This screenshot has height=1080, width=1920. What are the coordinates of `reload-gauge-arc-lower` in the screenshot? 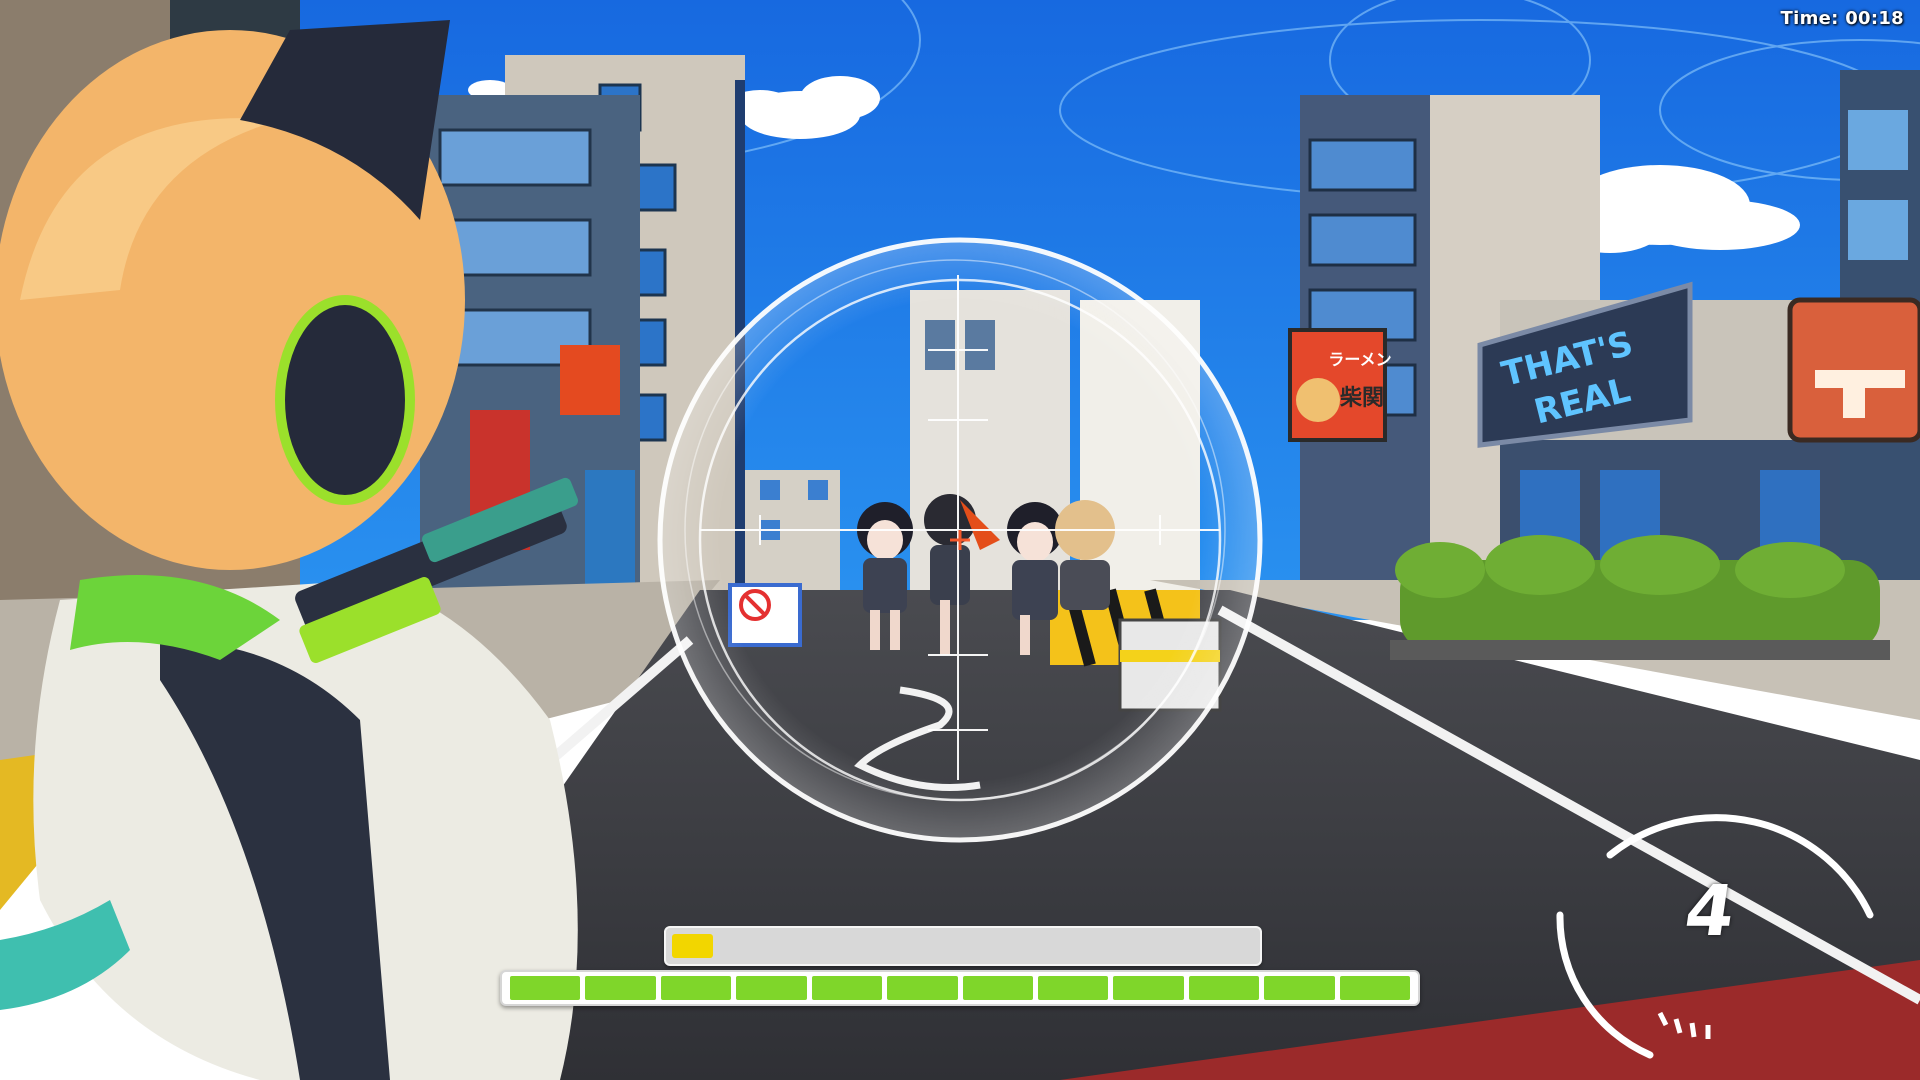 It's located at (1605, 985).